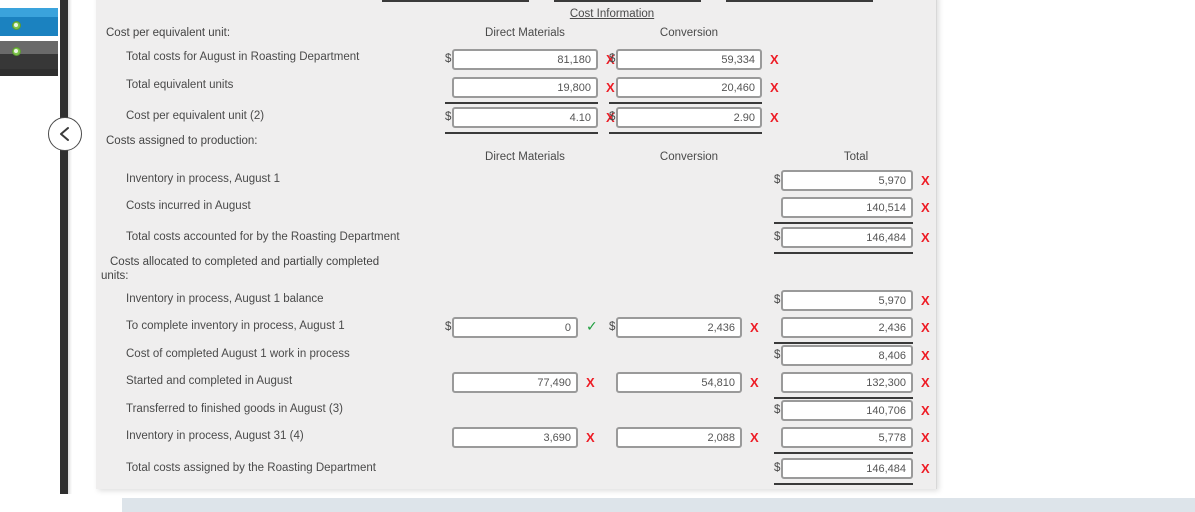 The image size is (1195, 512). What do you see at coordinates (525, 157) in the screenshot?
I see `column-header-direct-materials-2: Direct Materials` at bounding box center [525, 157].